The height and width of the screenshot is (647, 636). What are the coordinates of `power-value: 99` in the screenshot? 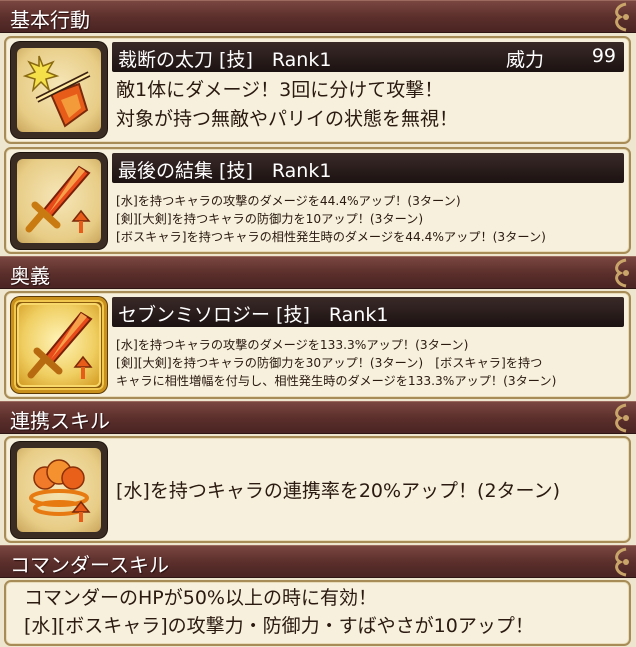 It's located at (603, 56).